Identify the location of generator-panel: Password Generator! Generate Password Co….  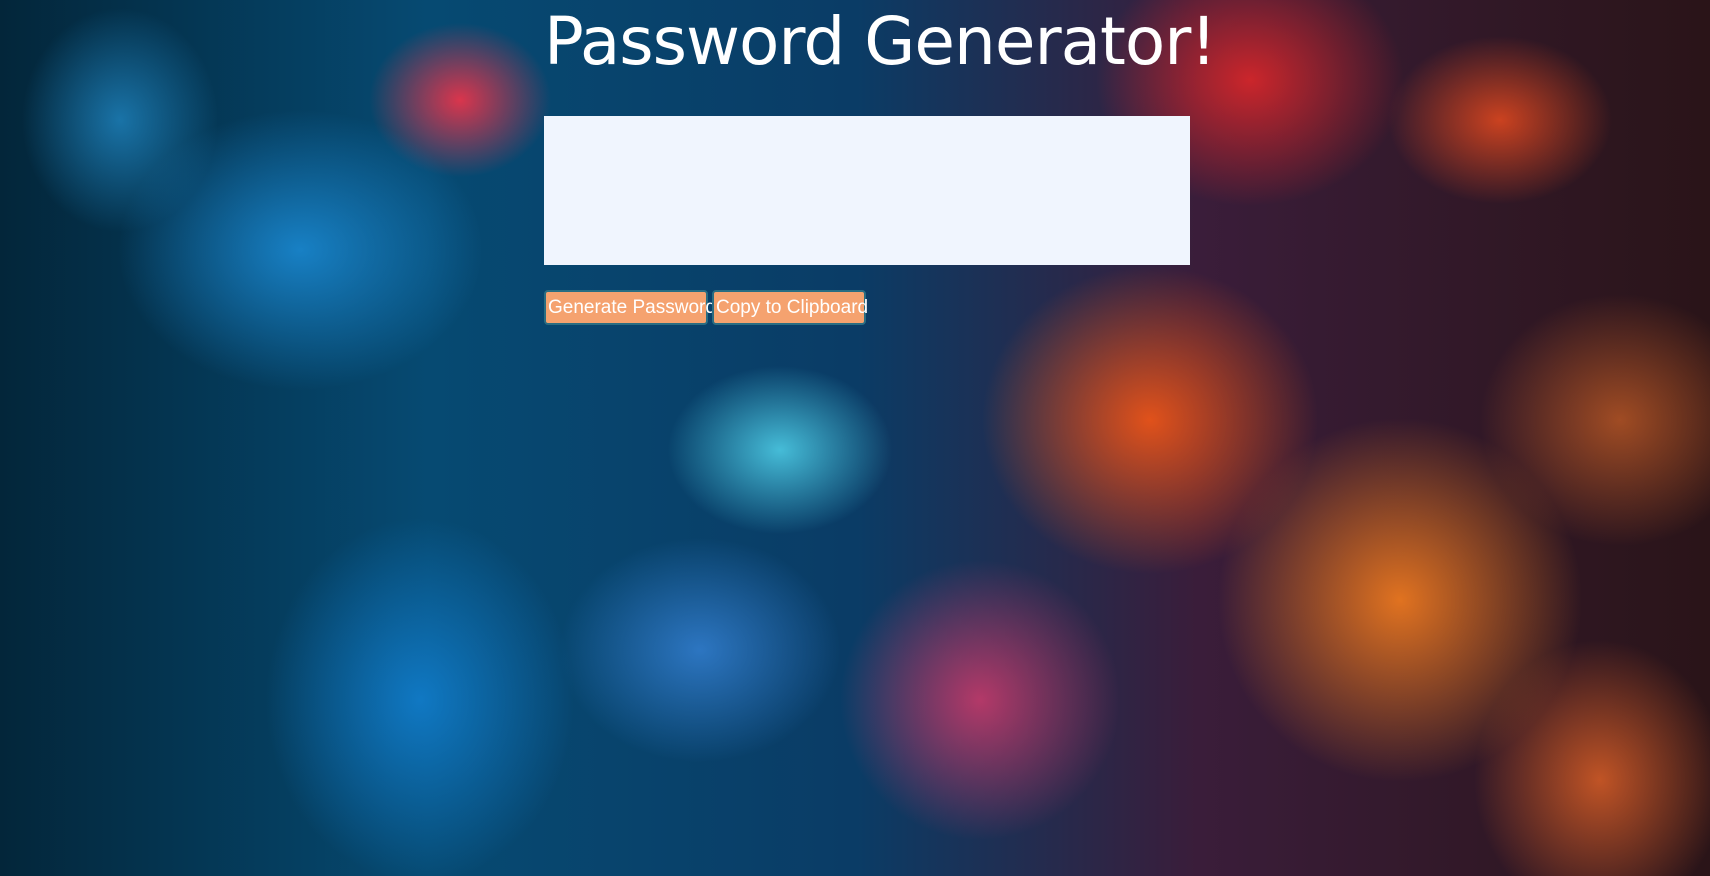
(880, 162).